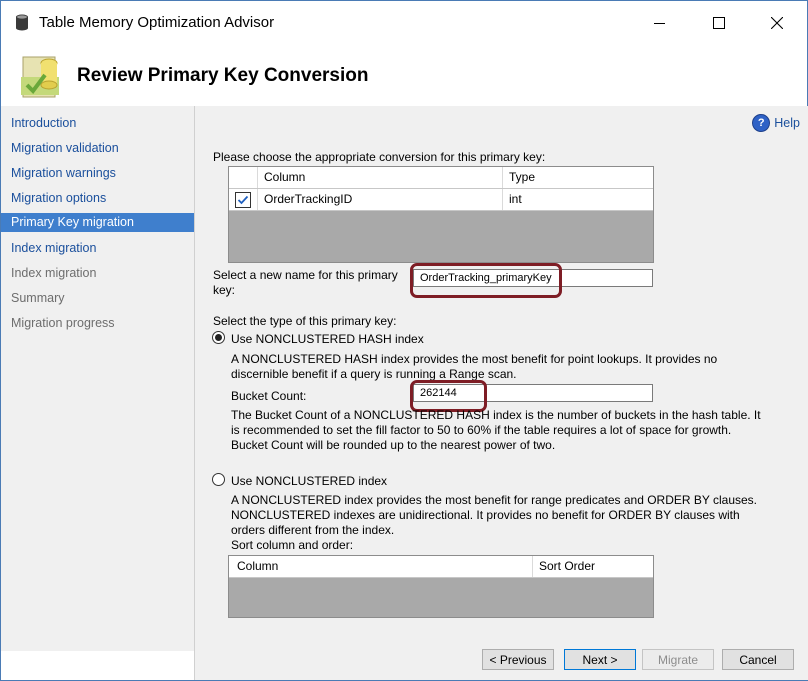  I want to click on wizard-page-icon, so click(40, 77).